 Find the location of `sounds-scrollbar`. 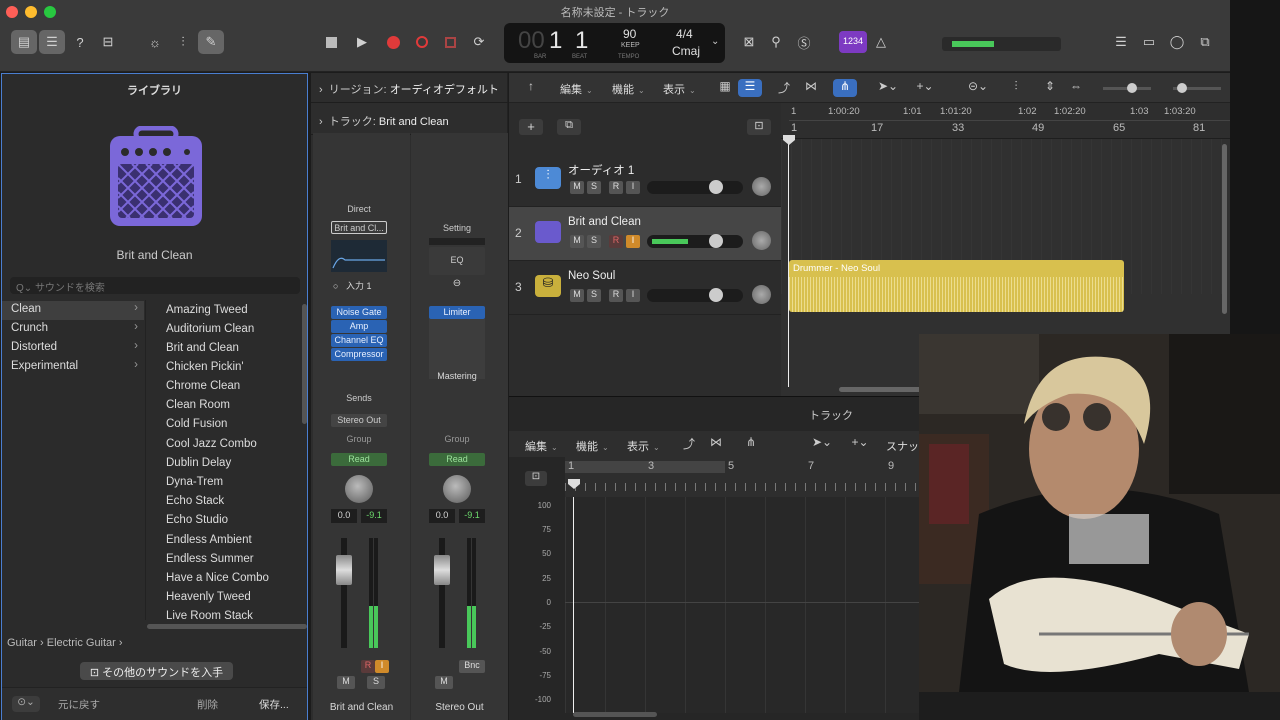

sounds-scrollbar is located at coordinates (304, 364).